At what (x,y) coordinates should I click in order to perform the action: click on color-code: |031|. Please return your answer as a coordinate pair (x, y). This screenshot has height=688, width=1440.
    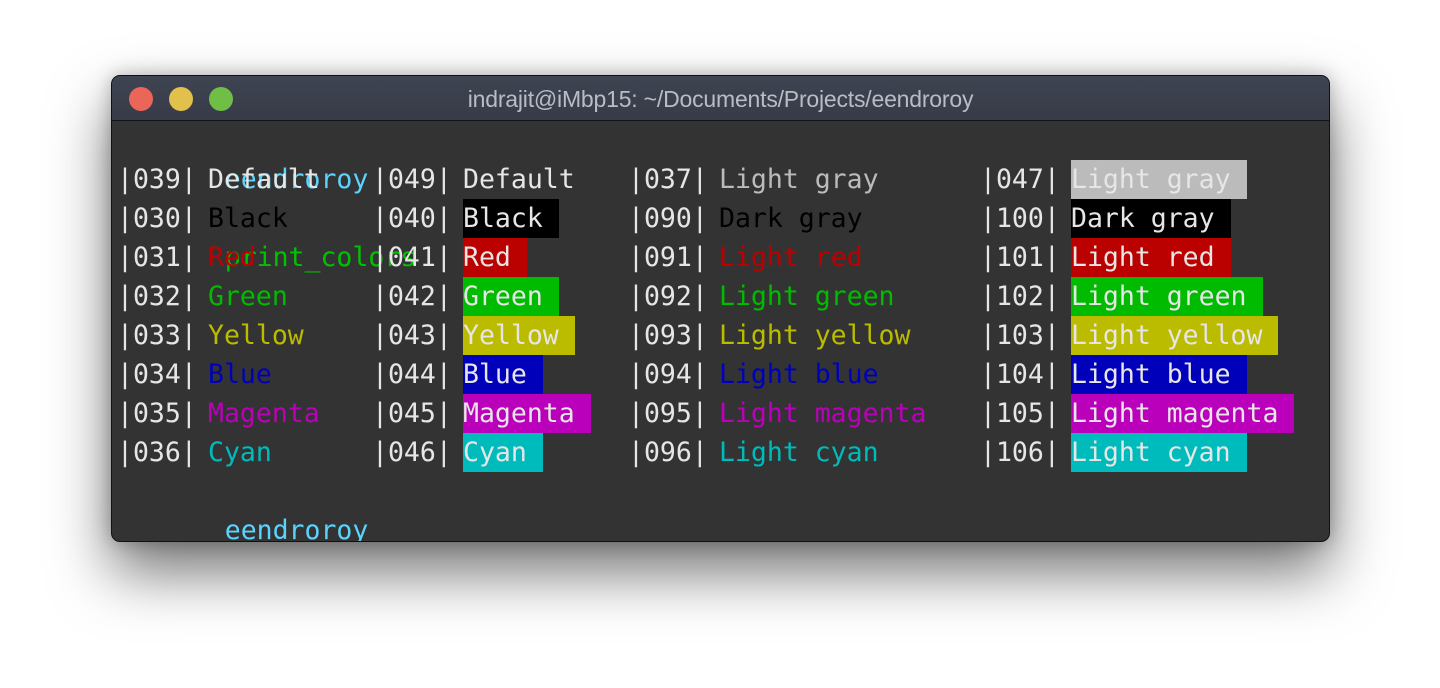
    Looking at the image, I should click on (157, 257).